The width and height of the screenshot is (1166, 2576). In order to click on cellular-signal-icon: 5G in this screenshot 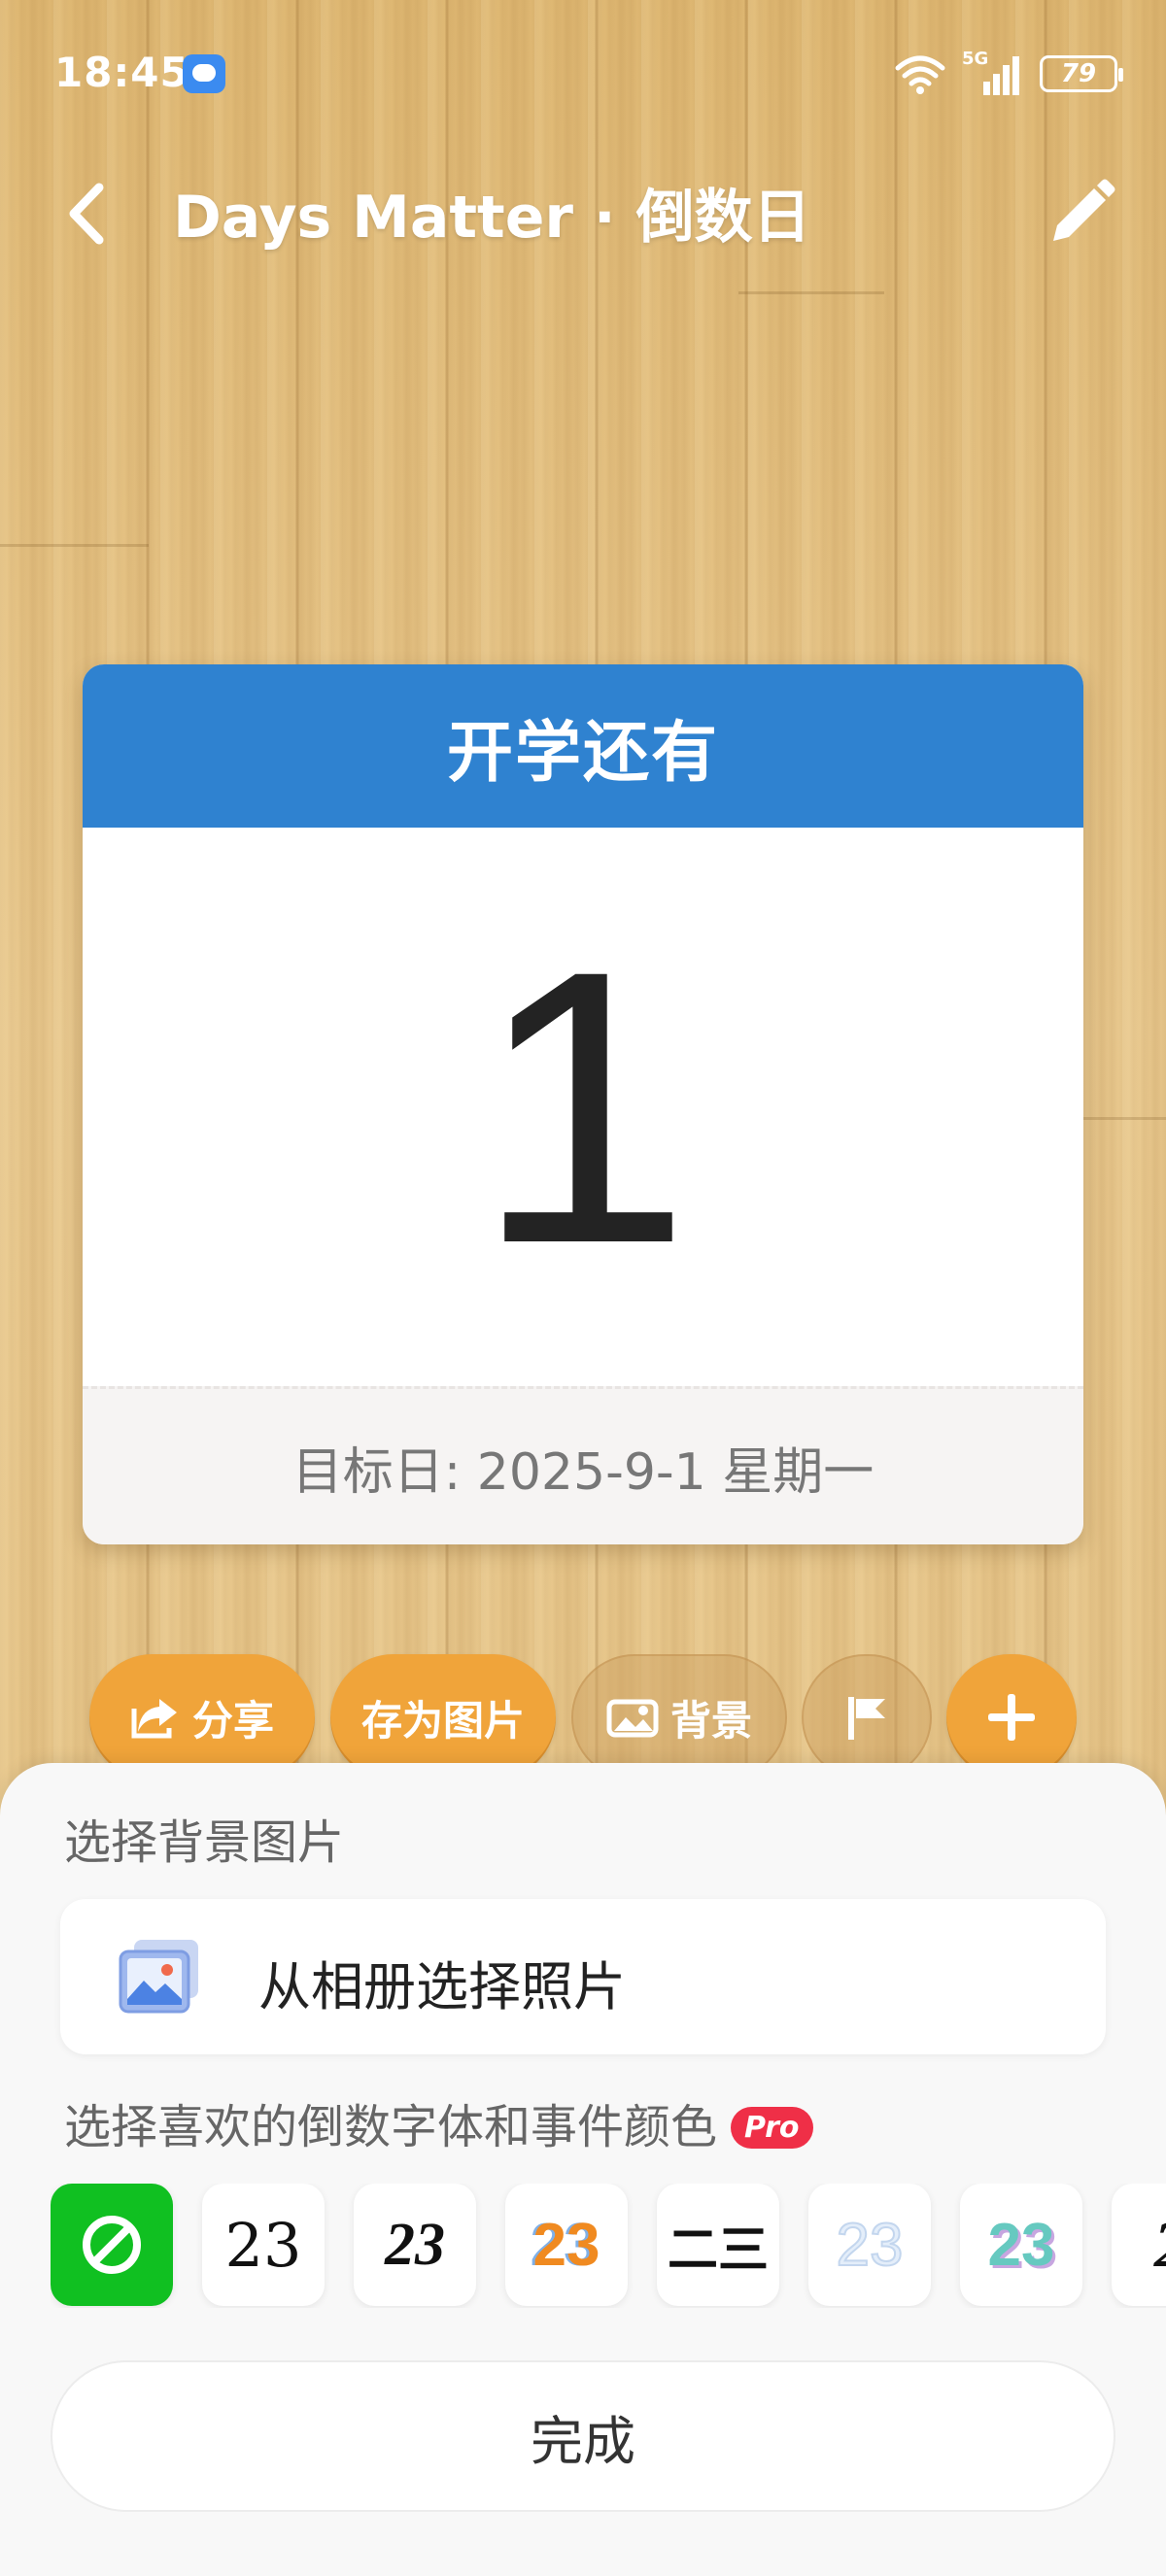, I will do `click(993, 72)`.